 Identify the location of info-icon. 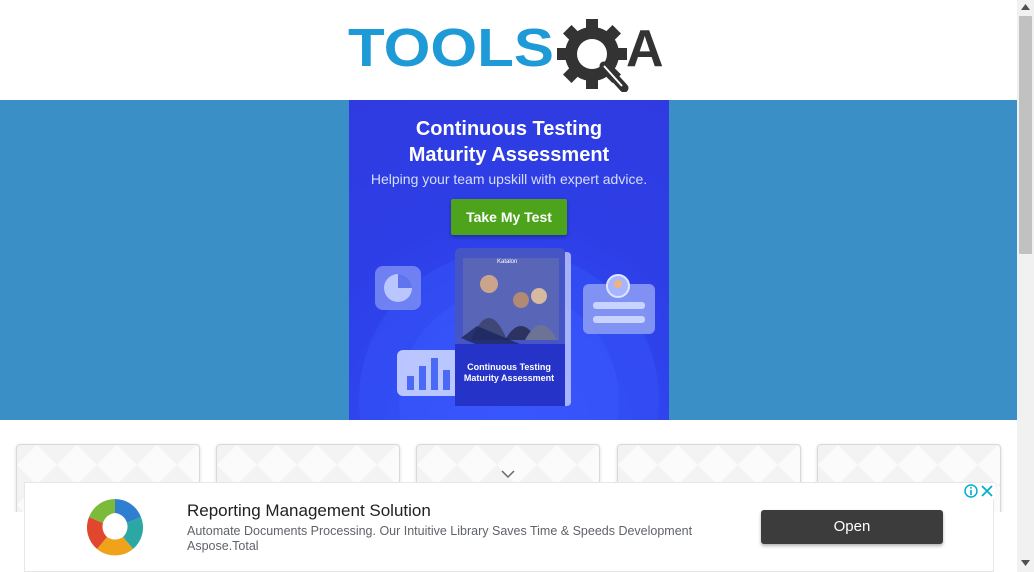
(971, 491).